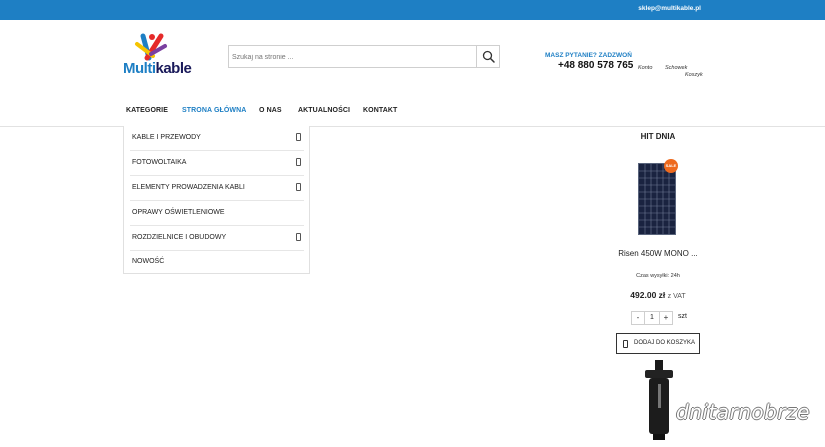  I want to click on search-icon, so click(488, 56).